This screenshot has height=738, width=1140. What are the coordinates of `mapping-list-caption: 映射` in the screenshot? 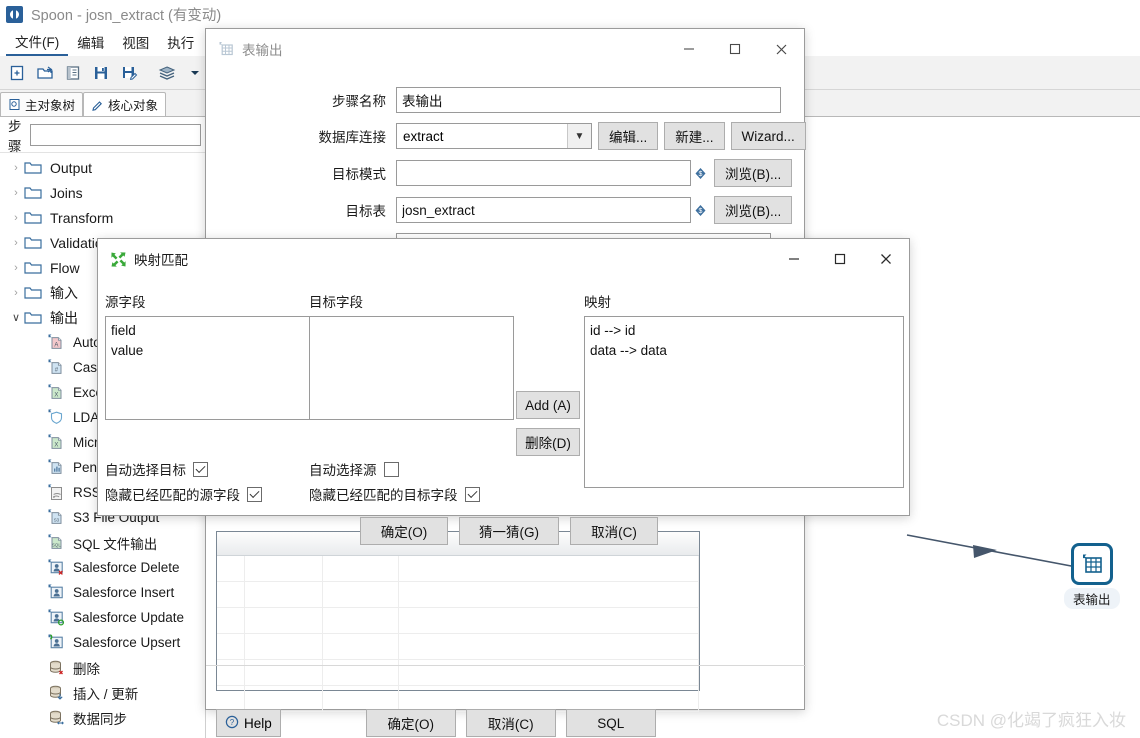 It's located at (597, 302).